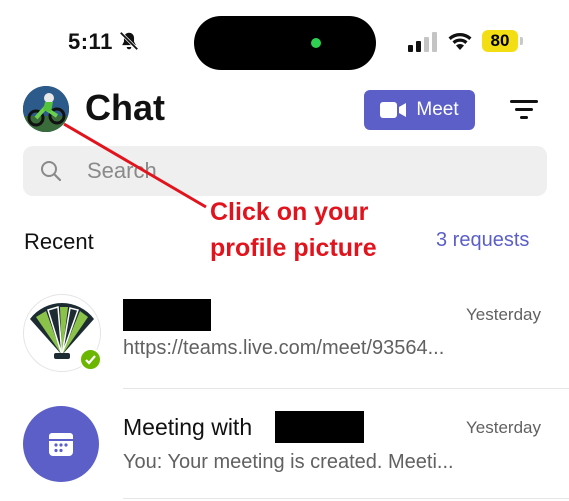 This screenshot has width=569, height=501. Describe the element at coordinates (90, 41) in the screenshot. I see `status-time: 5:11` at that location.